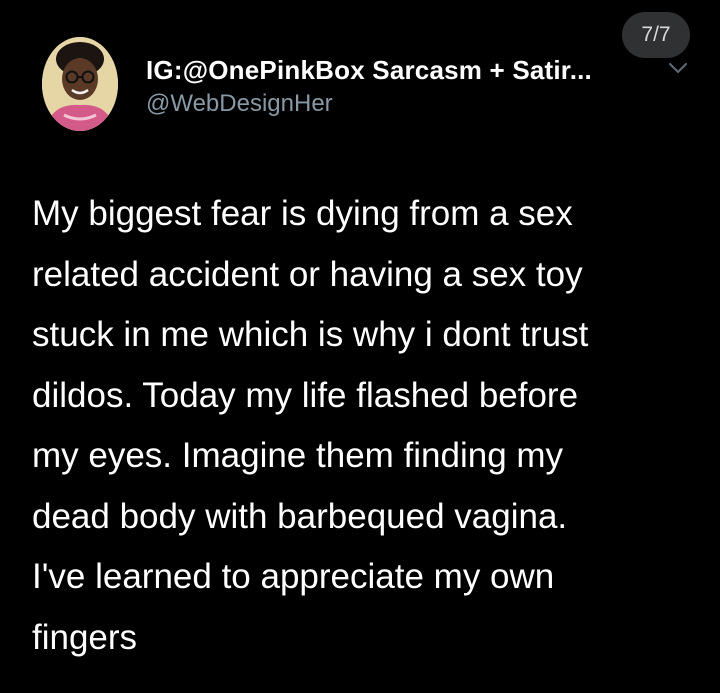 The width and height of the screenshot is (720, 693). I want to click on tweet-text-line: fingers, so click(85, 637).